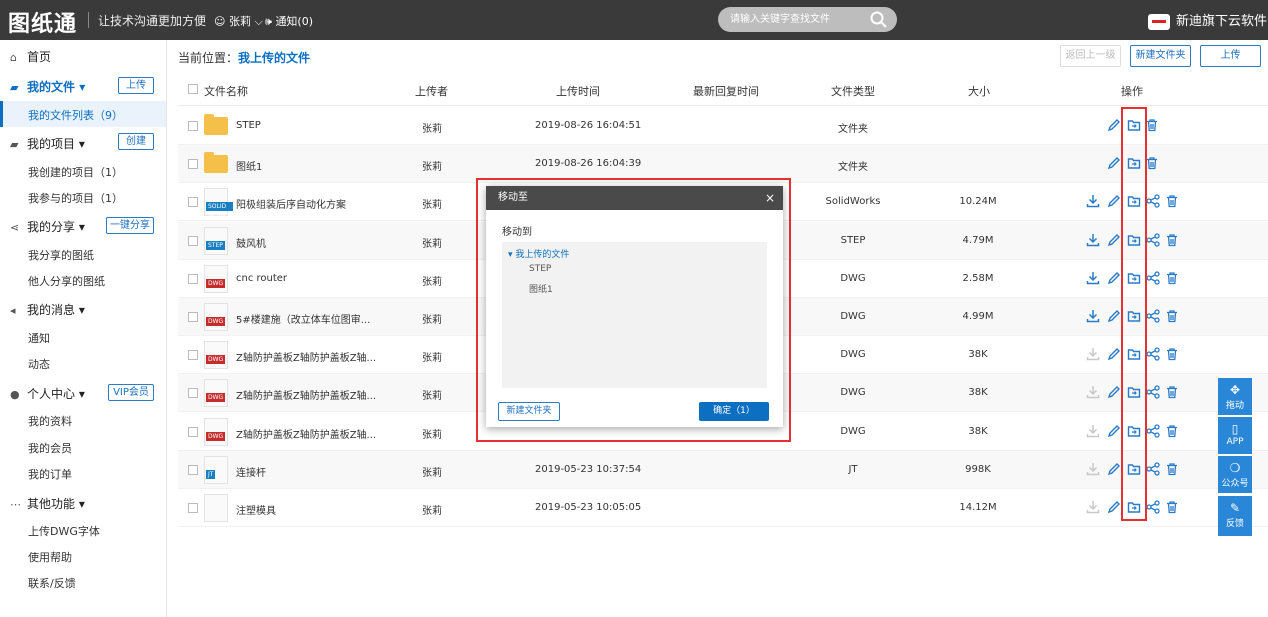  What do you see at coordinates (47, 393) in the screenshot?
I see `sidebar-section-personal: ● 个人中心 ▾` at bounding box center [47, 393].